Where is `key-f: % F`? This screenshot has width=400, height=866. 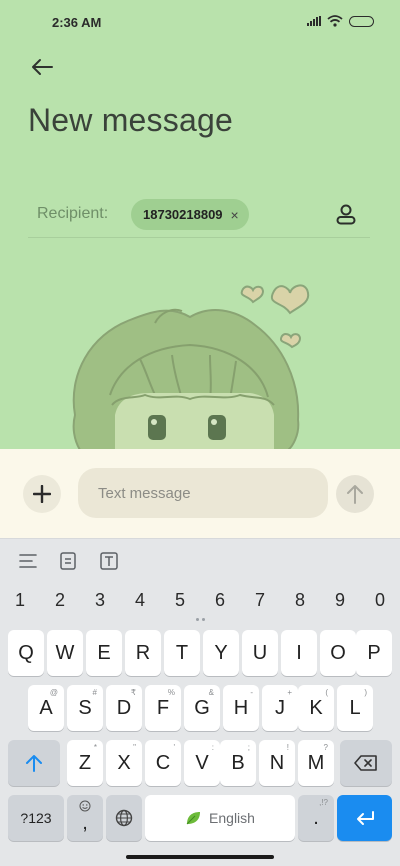 key-f: % F is located at coordinates (163, 708).